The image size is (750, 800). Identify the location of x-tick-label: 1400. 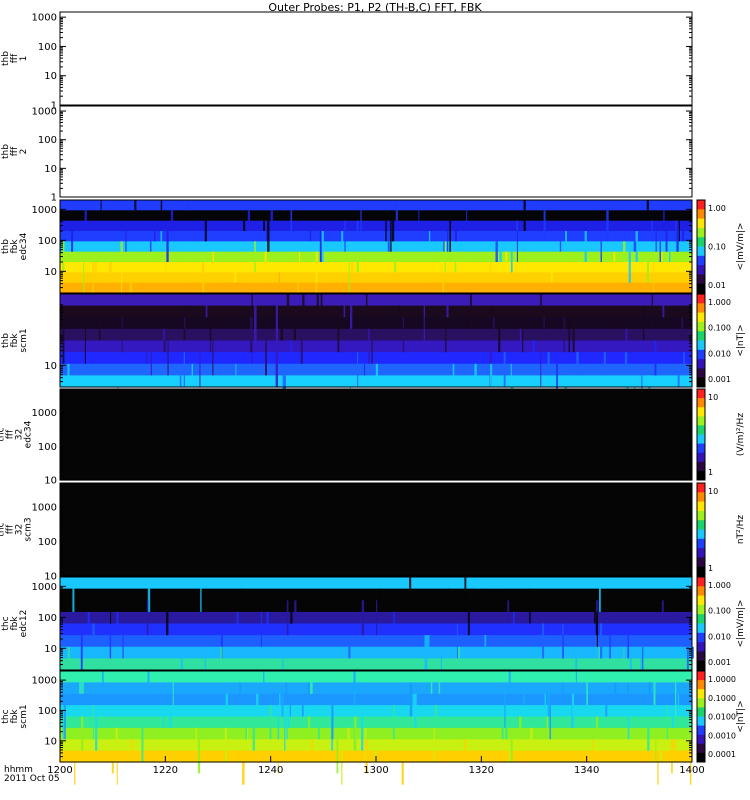
(691, 770).